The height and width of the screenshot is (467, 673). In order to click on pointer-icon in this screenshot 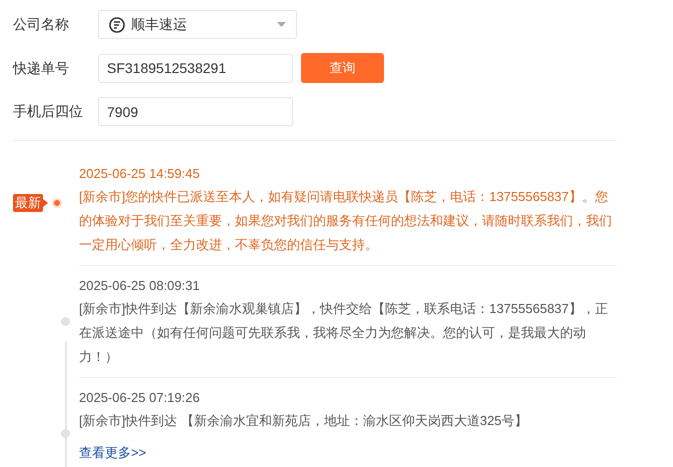, I will do `click(45, 203)`.